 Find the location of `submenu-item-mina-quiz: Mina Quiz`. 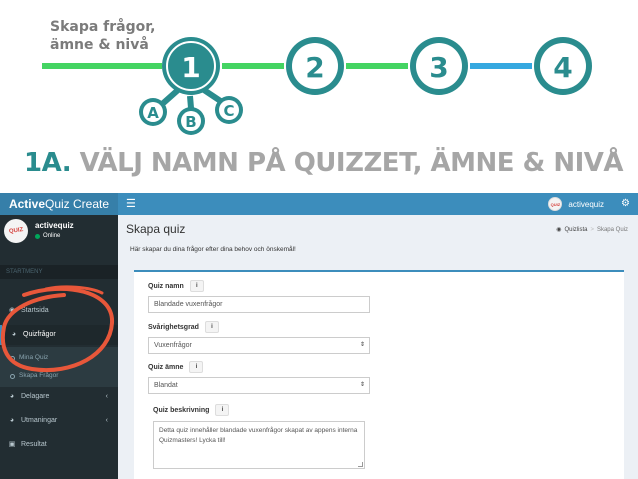

submenu-item-mina-quiz: Mina Quiz is located at coordinates (59, 358).